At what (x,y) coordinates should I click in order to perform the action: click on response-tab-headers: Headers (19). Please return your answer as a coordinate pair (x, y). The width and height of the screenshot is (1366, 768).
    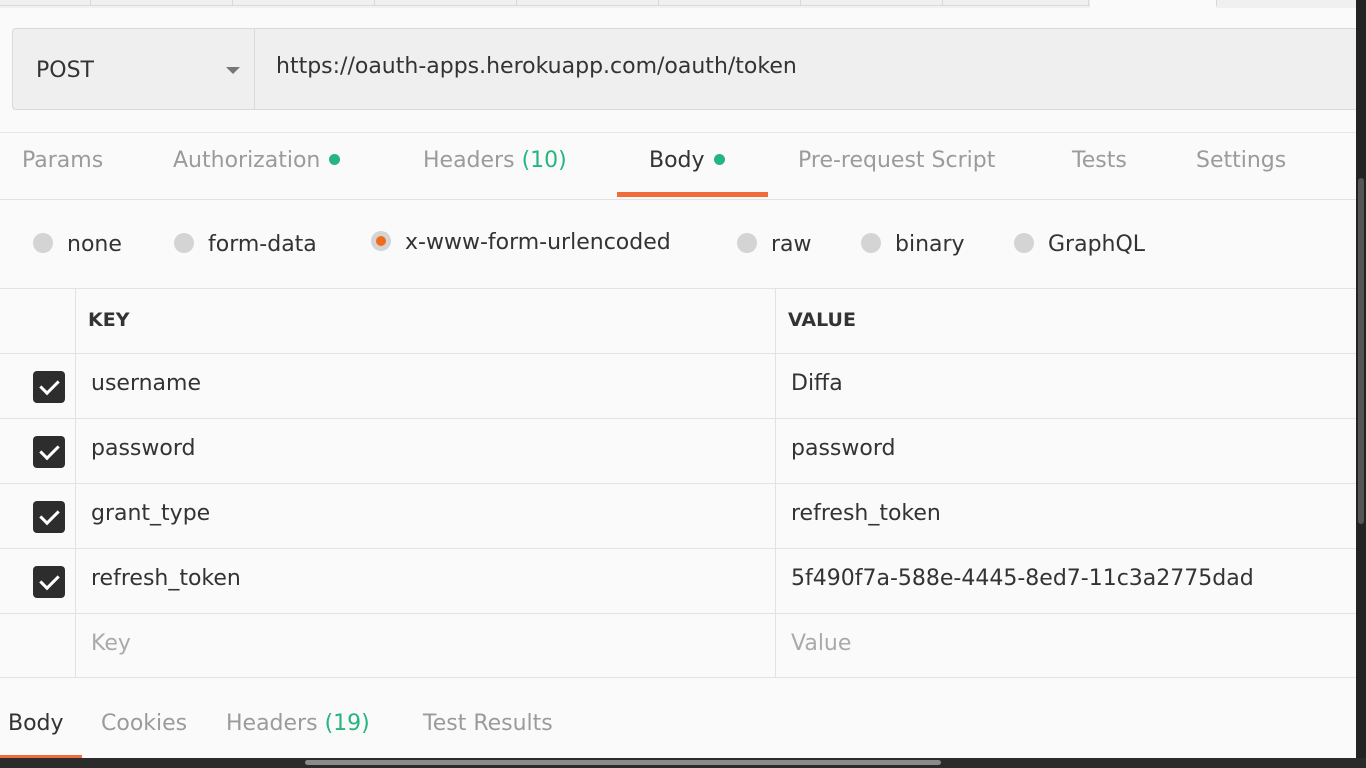
    Looking at the image, I should click on (298, 723).